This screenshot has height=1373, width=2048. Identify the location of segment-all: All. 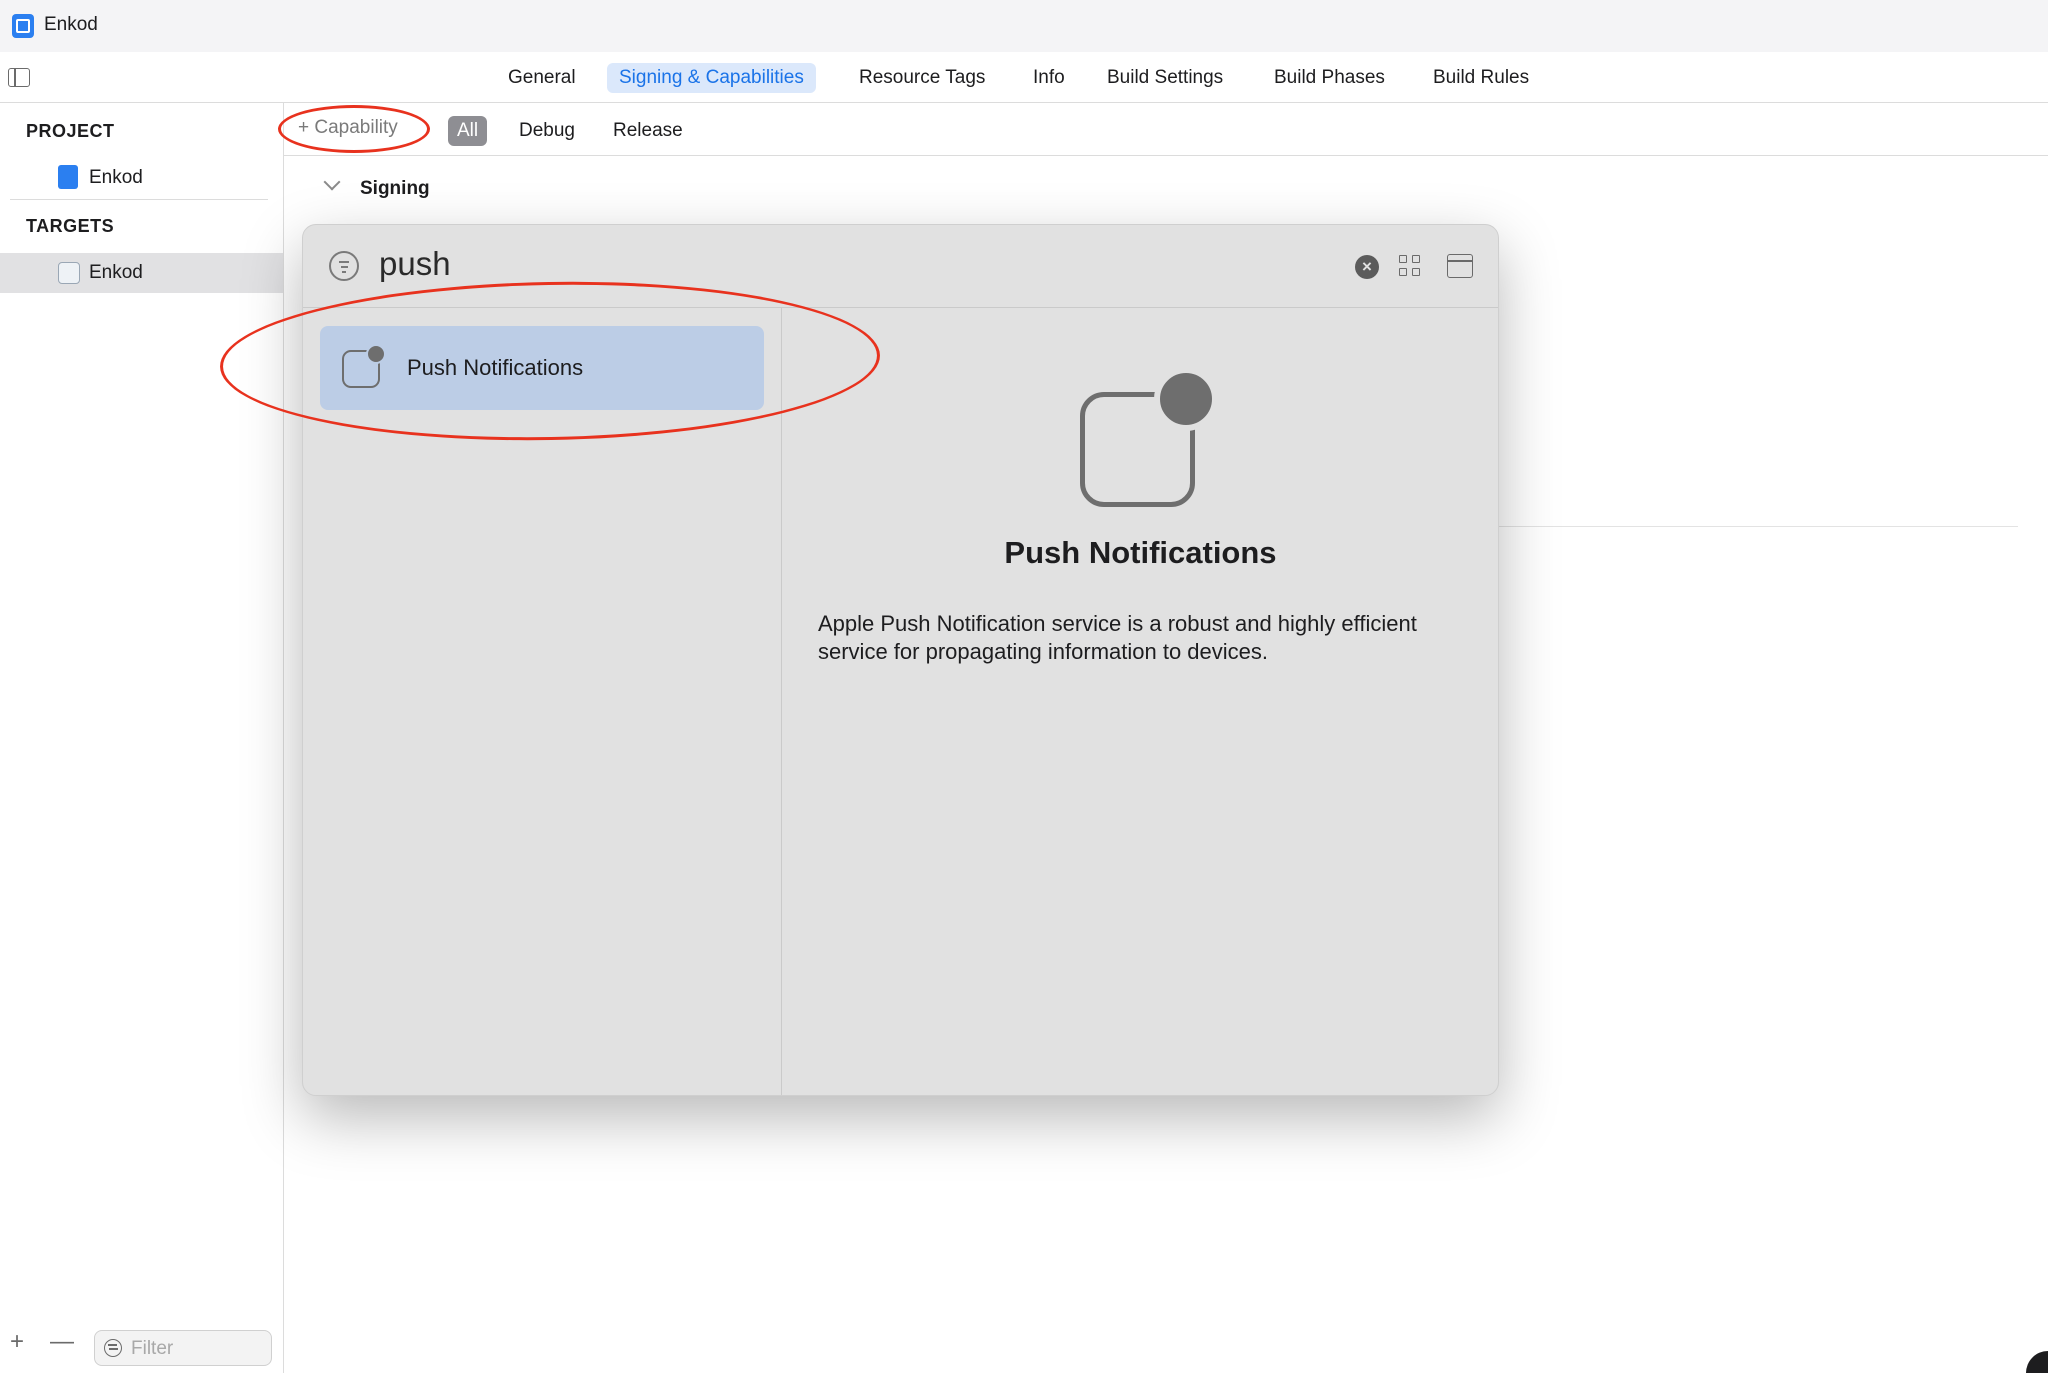
(468, 131).